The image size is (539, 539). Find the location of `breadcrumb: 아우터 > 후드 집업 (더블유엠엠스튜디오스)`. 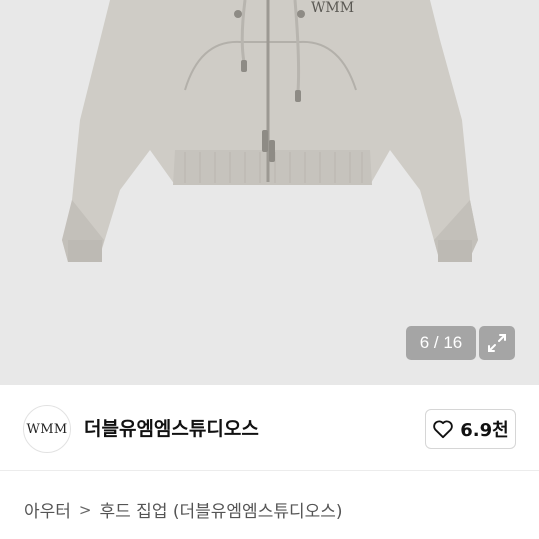

breadcrumb: 아우터 > 후드 집업 (더블유엠엠스튜디오스) is located at coordinates (183, 510).